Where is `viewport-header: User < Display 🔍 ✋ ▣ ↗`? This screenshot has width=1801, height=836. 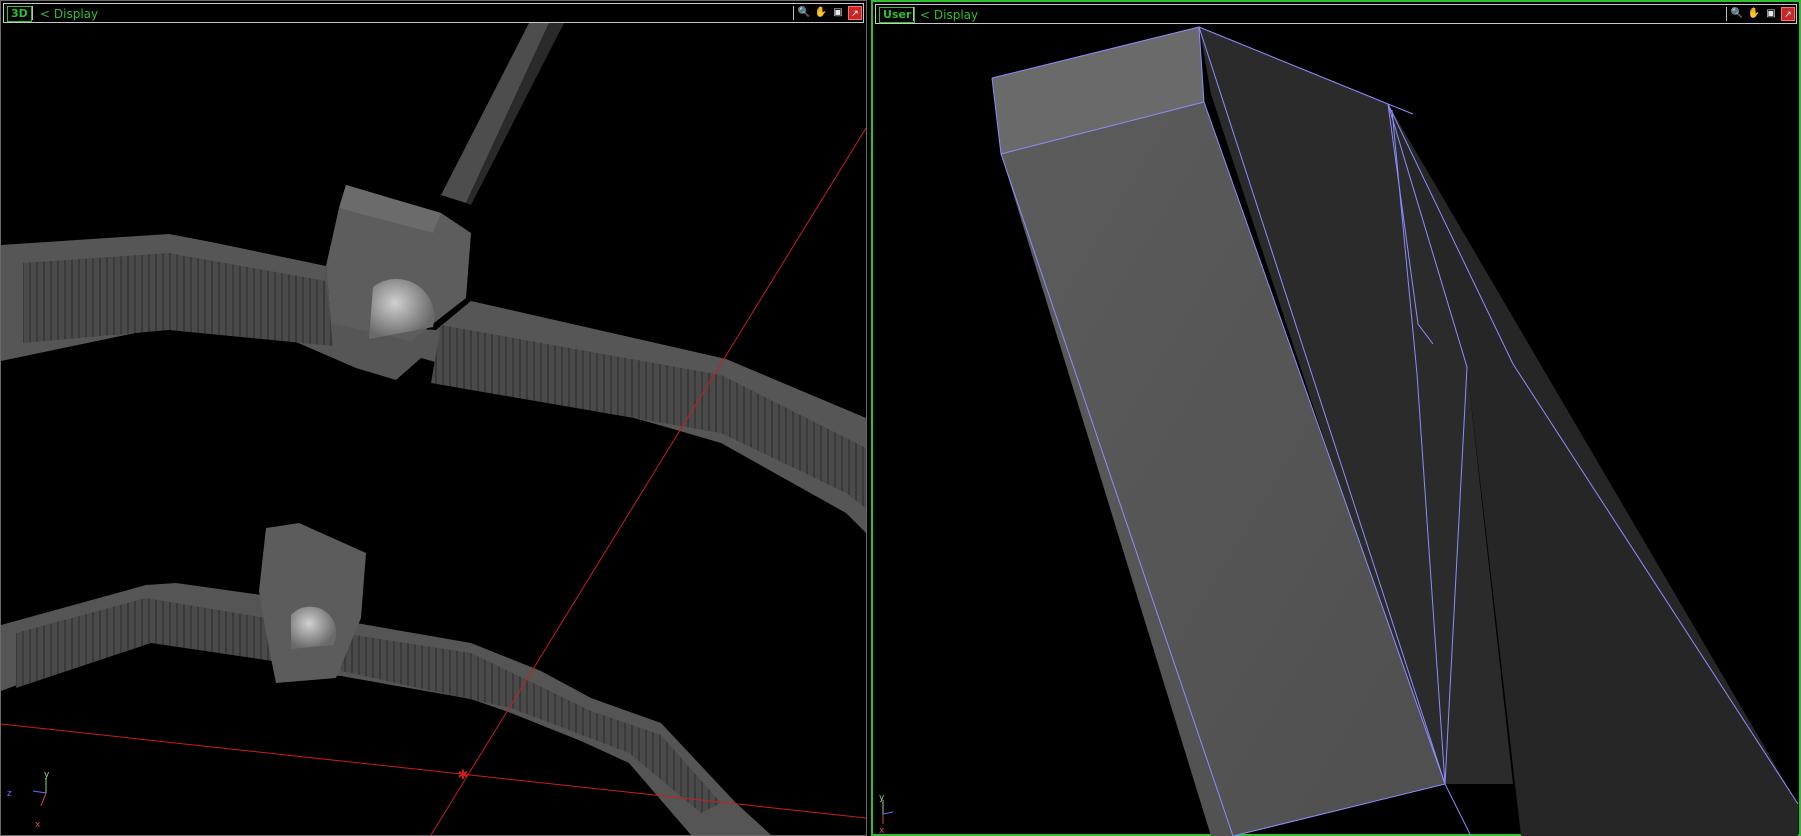 viewport-header: User < Display 🔍 ✋ ▣ ↗ is located at coordinates (1336, 14).